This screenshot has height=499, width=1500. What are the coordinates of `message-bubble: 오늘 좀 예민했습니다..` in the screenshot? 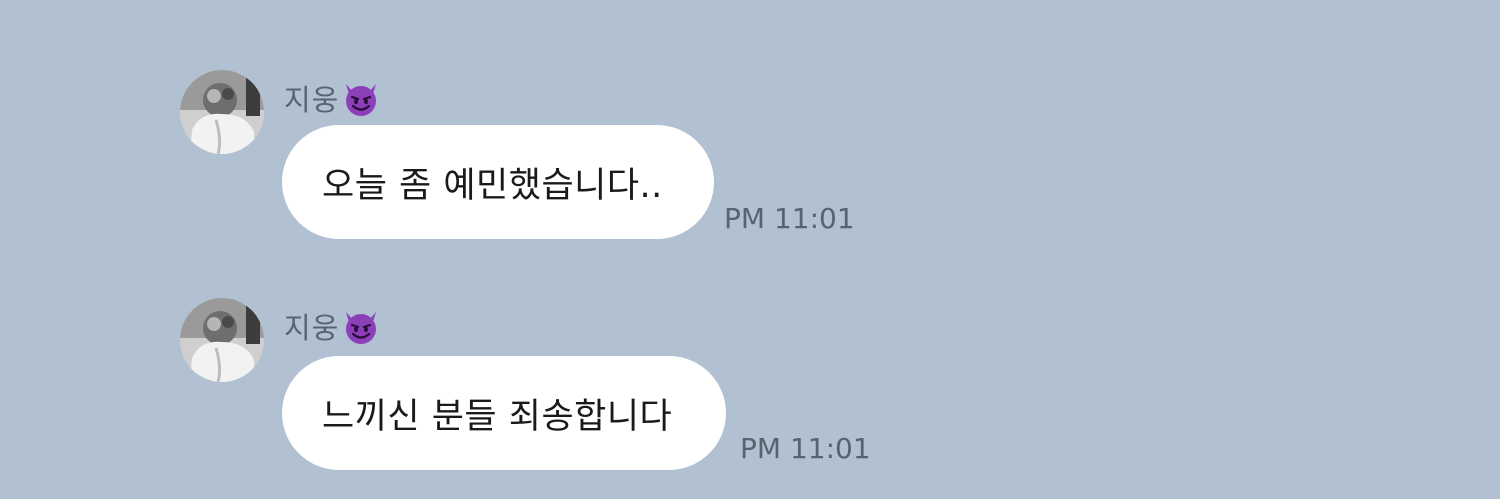 It's located at (498, 182).